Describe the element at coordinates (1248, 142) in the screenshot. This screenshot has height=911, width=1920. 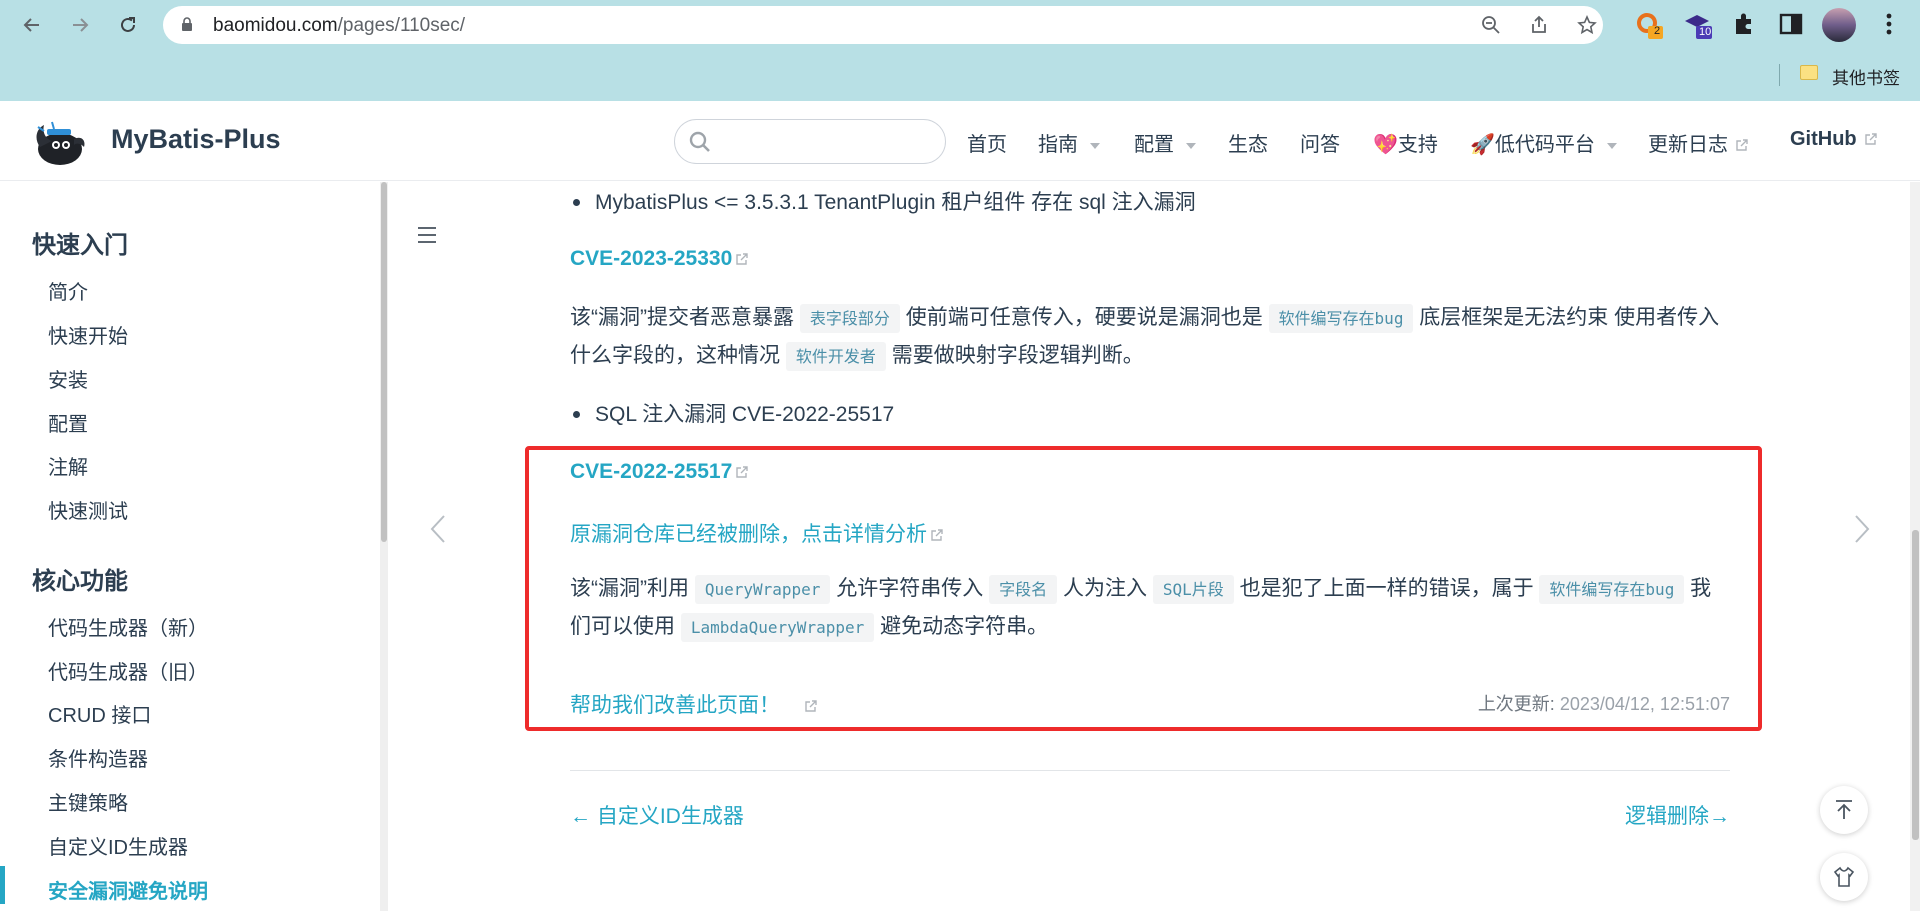
I see `nav-ecosystem: 生态` at that location.